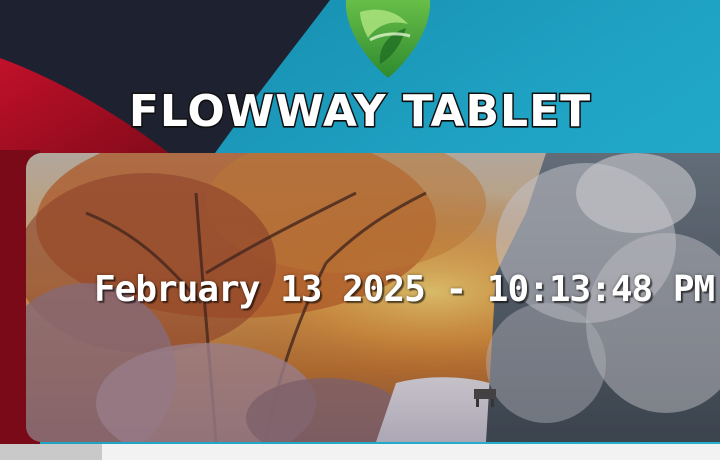 Image resolution: width=720 pixels, height=460 pixels. What do you see at coordinates (404, 289) in the screenshot?
I see `date-time-clock: February 13 2025 - 10:13:48 PM` at bounding box center [404, 289].